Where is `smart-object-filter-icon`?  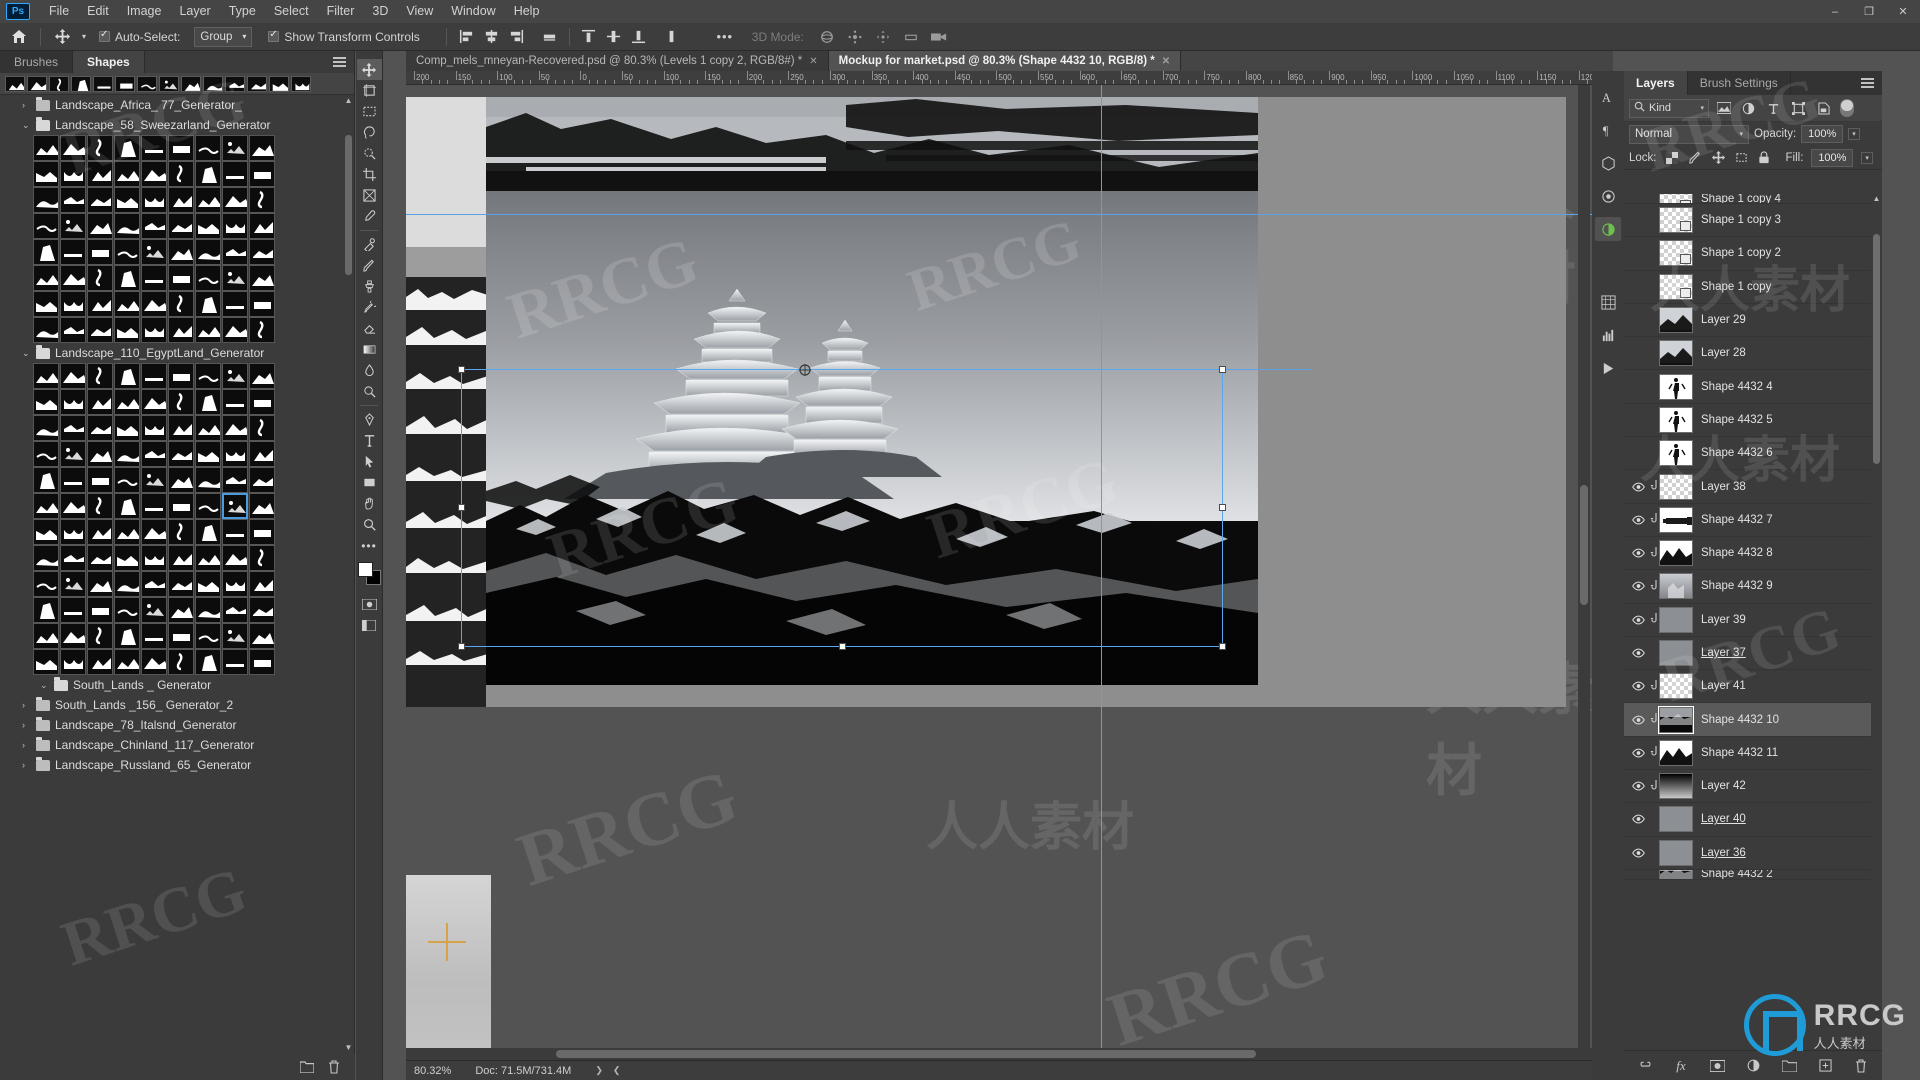
smart-object-filter-icon is located at coordinates (1823, 108).